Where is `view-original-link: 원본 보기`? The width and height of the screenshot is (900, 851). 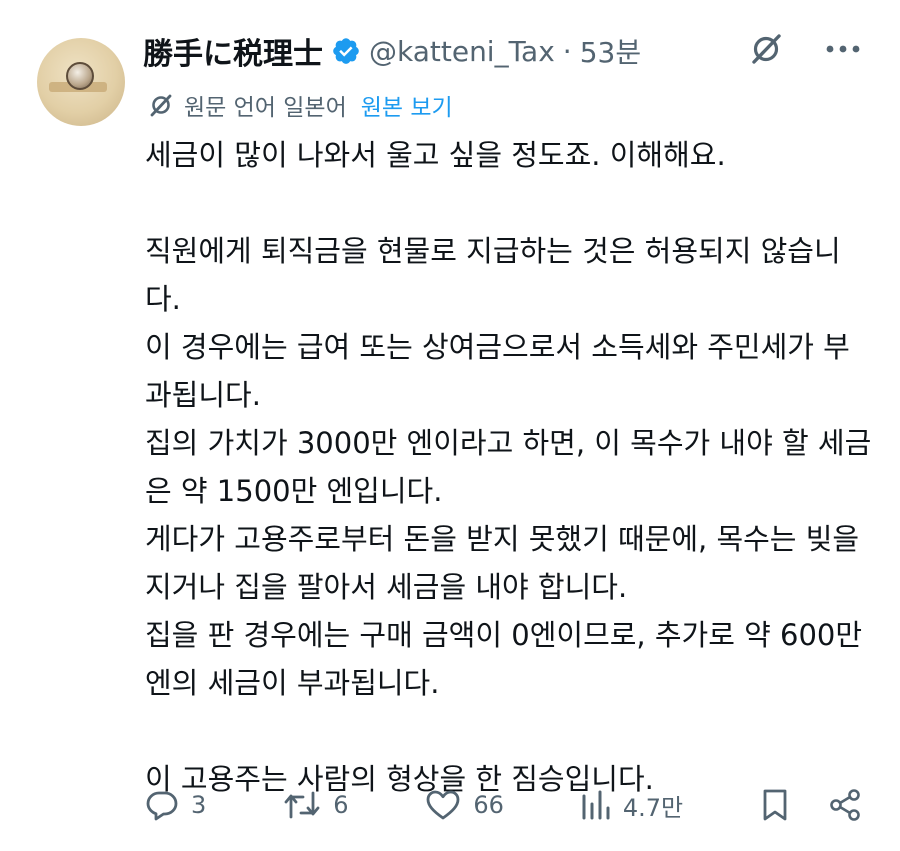
view-original-link: 원본 보기 is located at coordinates (407, 105).